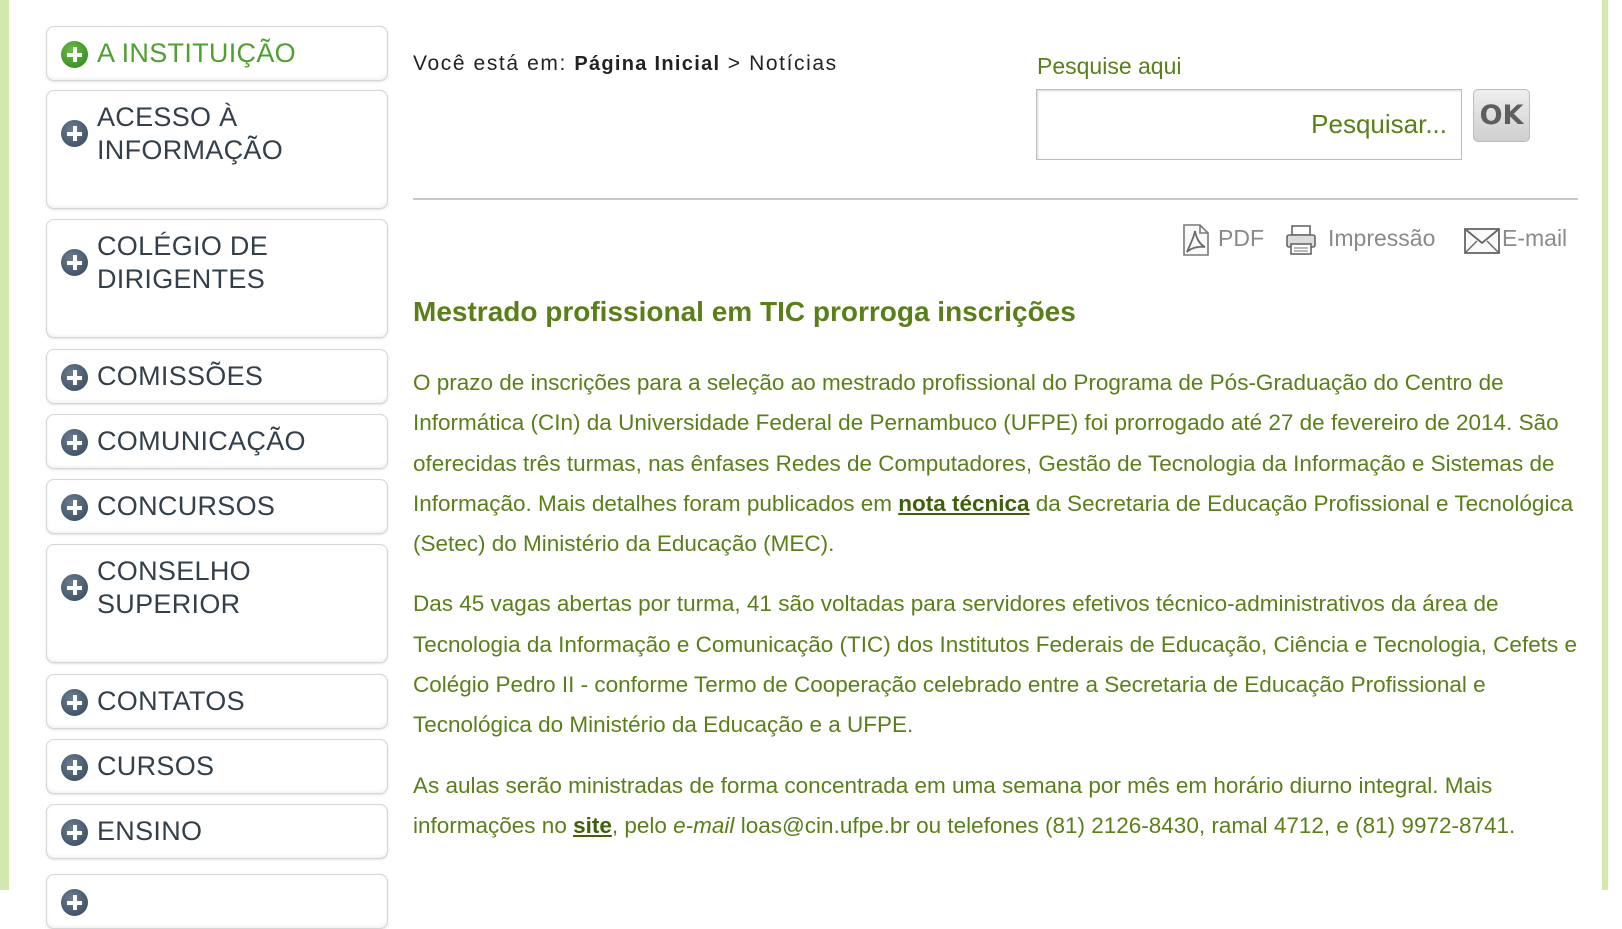 The width and height of the screenshot is (1622, 929). I want to click on sidebar-item-label: CONSELHO SUPERIOR, so click(174, 587).